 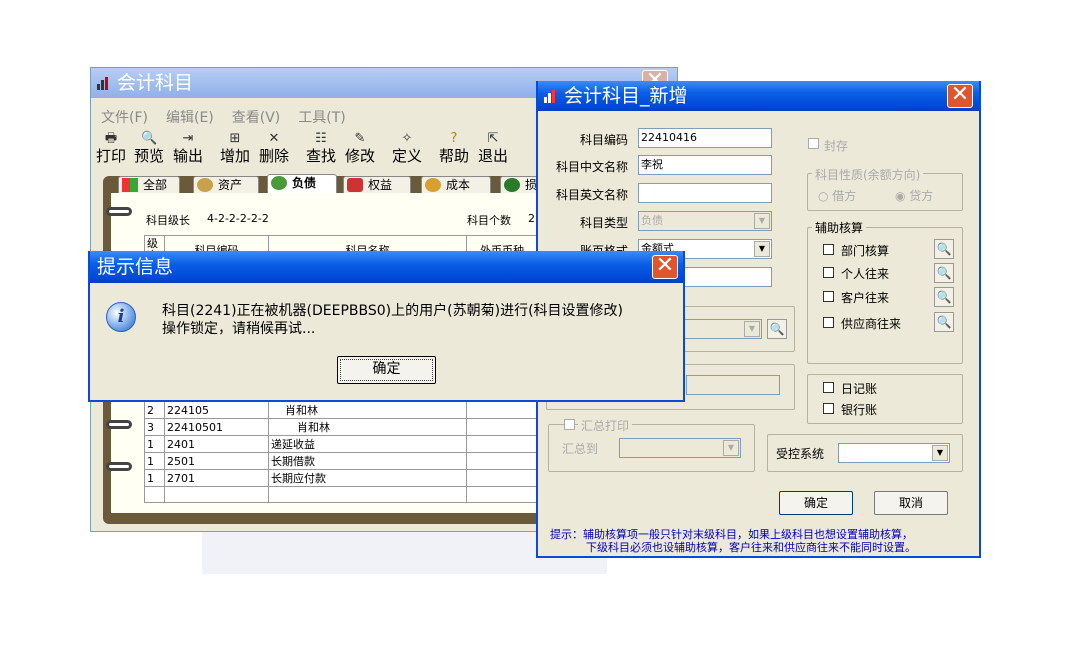 What do you see at coordinates (665, 267) in the screenshot?
I see `info-dialog-close-button: ✕` at bounding box center [665, 267].